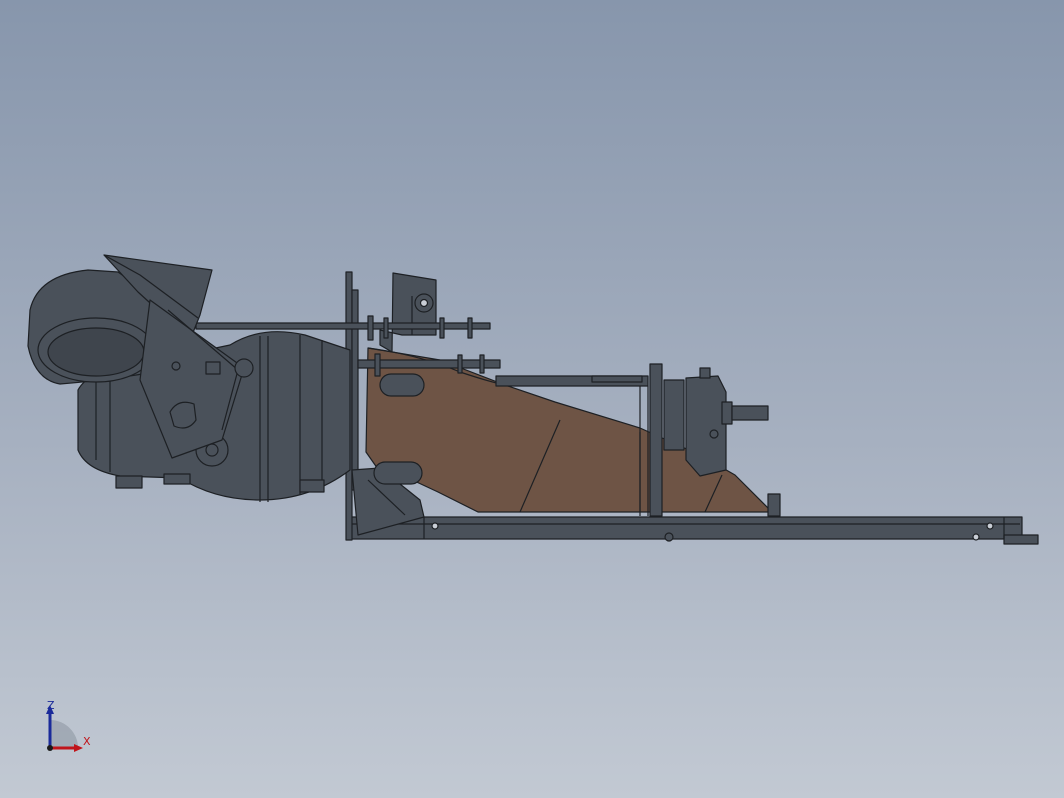 The image size is (1064, 798). Describe the element at coordinates (727, 422) in the screenshot. I see `gearbox` at that location.